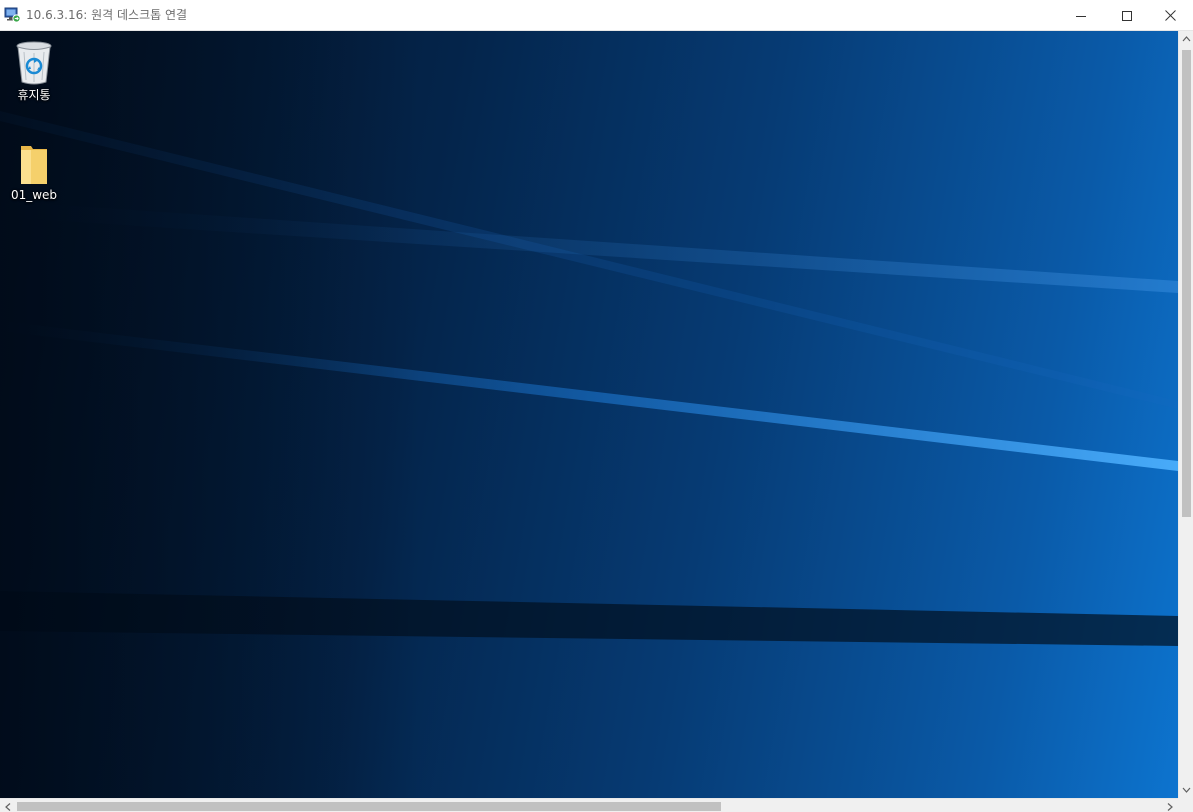 The image size is (1193, 812). Describe the element at coordinates (596, 15) in the screenshot. I see `window-titlebar: 10.6.3.16: 원격 데스크톱 연결` at that location.